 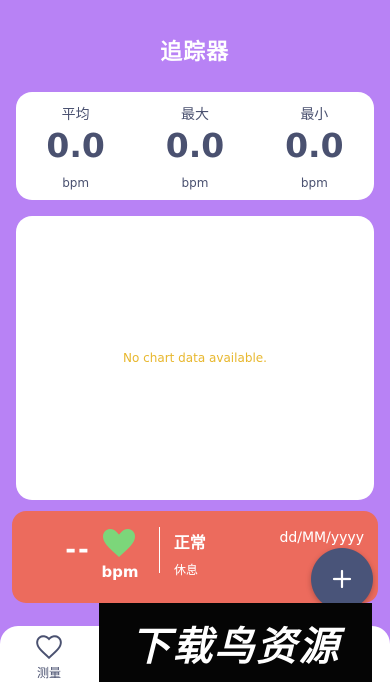 I want to click on stat-minimum: 最小 0.0 bpm, so click(x=314, y=147).